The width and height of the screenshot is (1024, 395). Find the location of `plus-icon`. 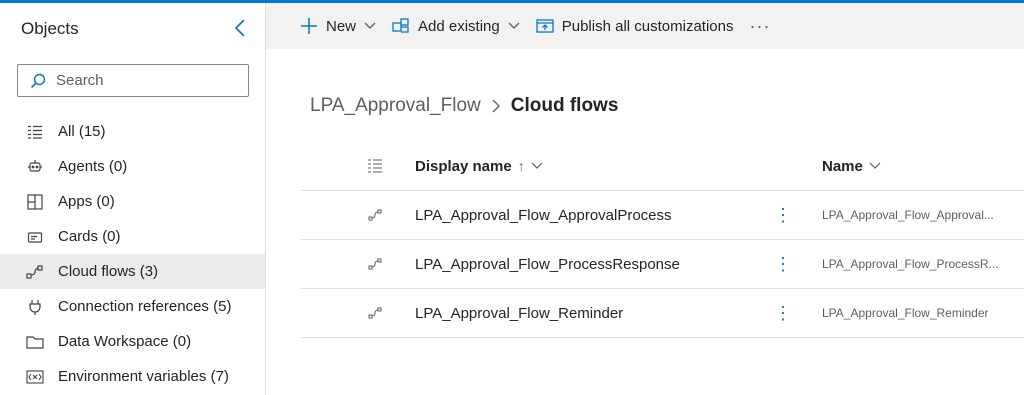

plus-icon is located at coordinates (309, 26).